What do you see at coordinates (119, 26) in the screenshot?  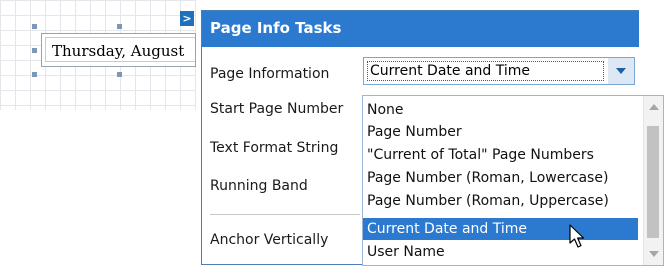 I see `resize-handle-top-middle` at bounding box center [119, 26].